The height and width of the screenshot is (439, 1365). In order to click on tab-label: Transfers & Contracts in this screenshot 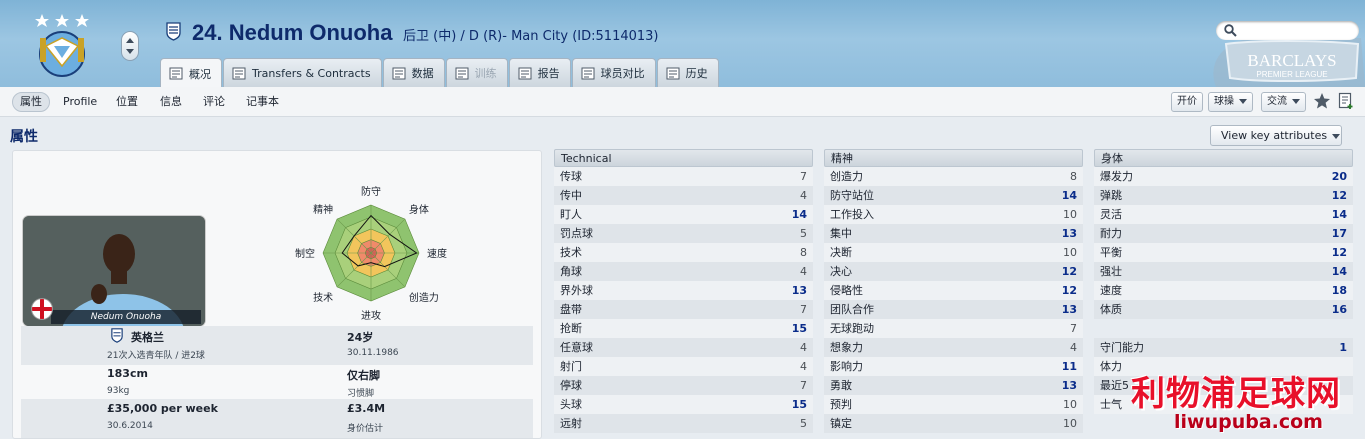, I will do `click(311, 73)`.